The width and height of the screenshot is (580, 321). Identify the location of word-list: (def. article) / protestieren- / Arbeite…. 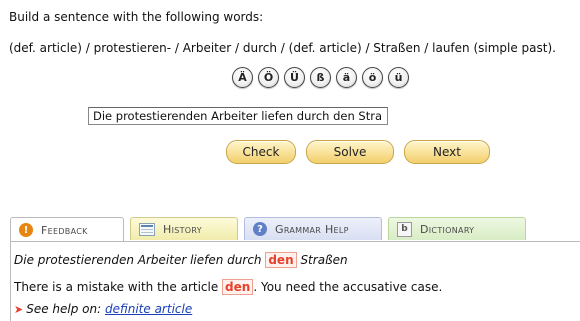
(282, 48).